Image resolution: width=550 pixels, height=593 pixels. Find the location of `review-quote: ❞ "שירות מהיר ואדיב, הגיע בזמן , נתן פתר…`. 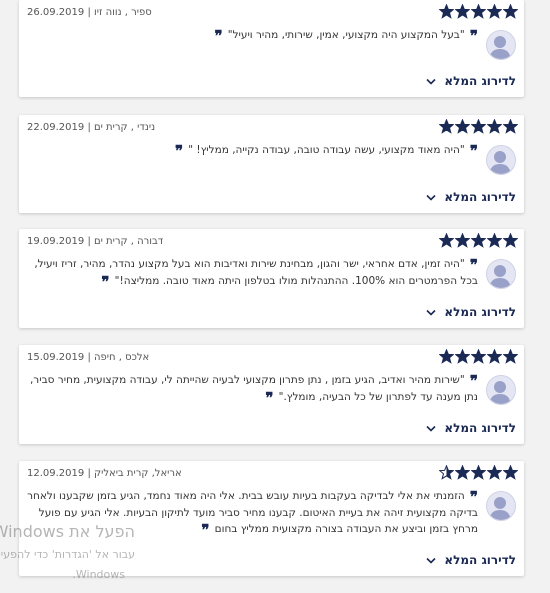

review-quote: ❞ "שירות מהיר ואדיב, הגיע בזמן , נתן פתר… is located at coordinates (252, 389).